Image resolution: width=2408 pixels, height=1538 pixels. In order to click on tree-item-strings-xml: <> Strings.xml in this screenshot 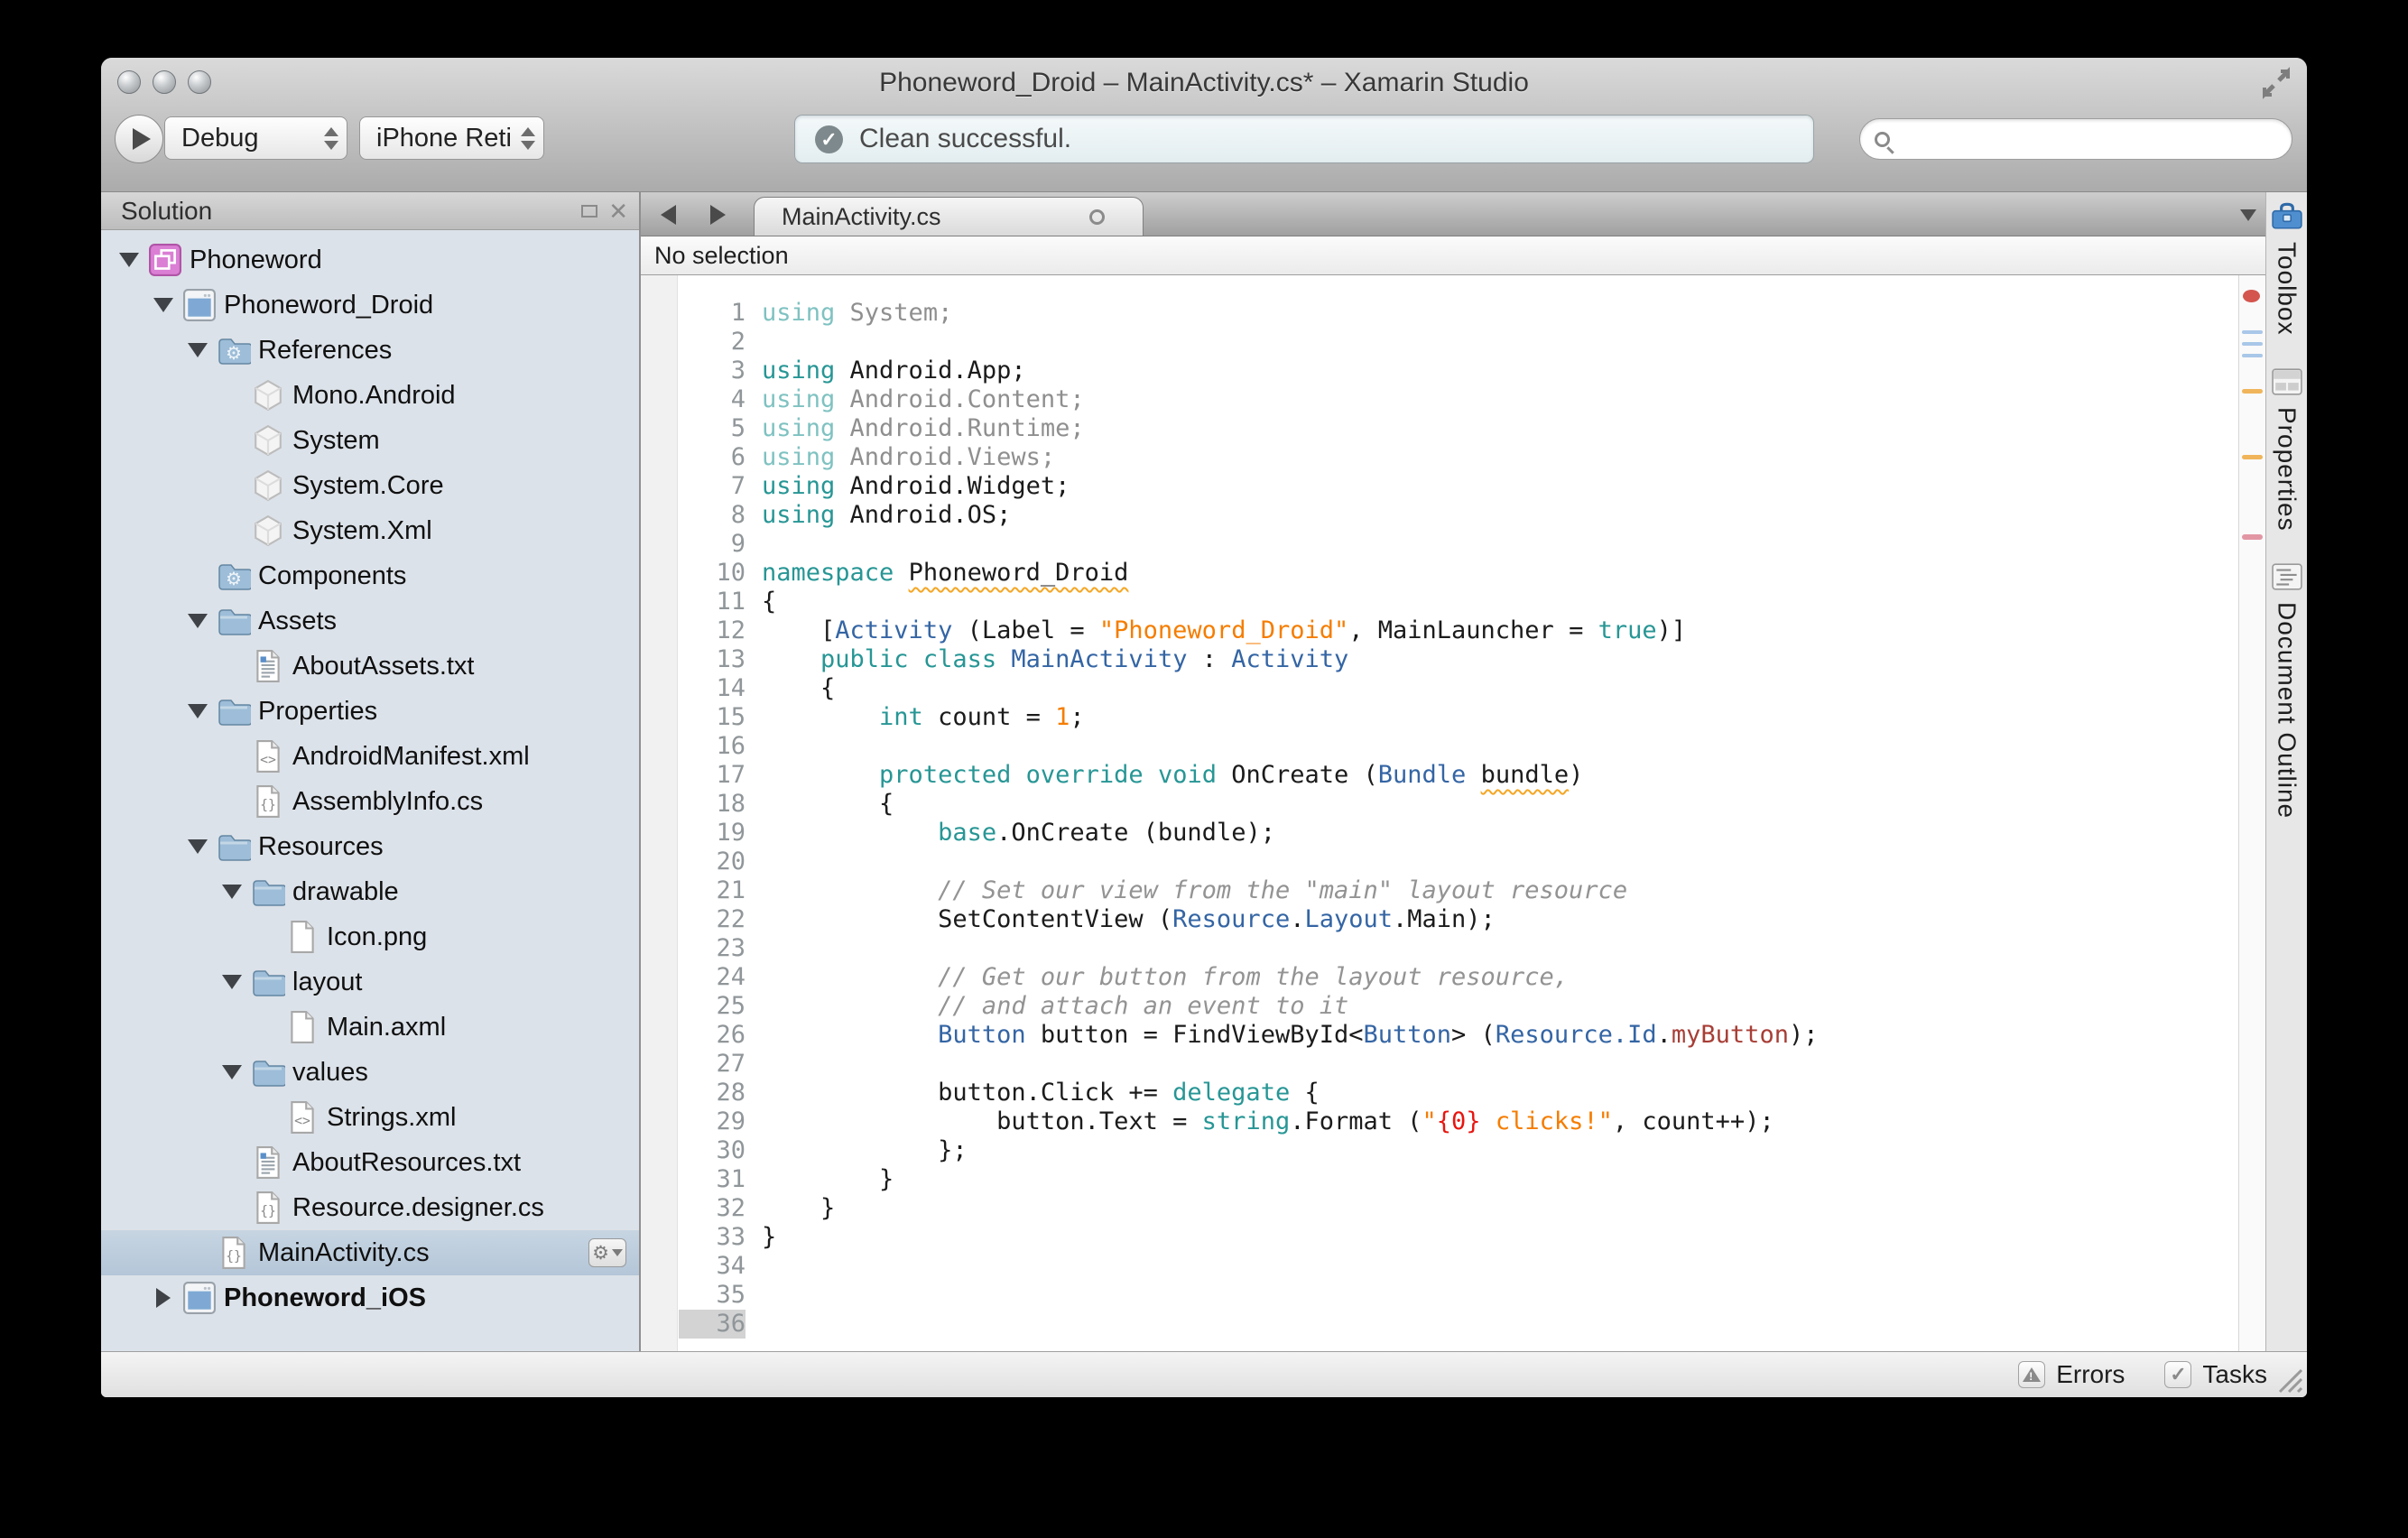, I will do `click(370, 1117)`.